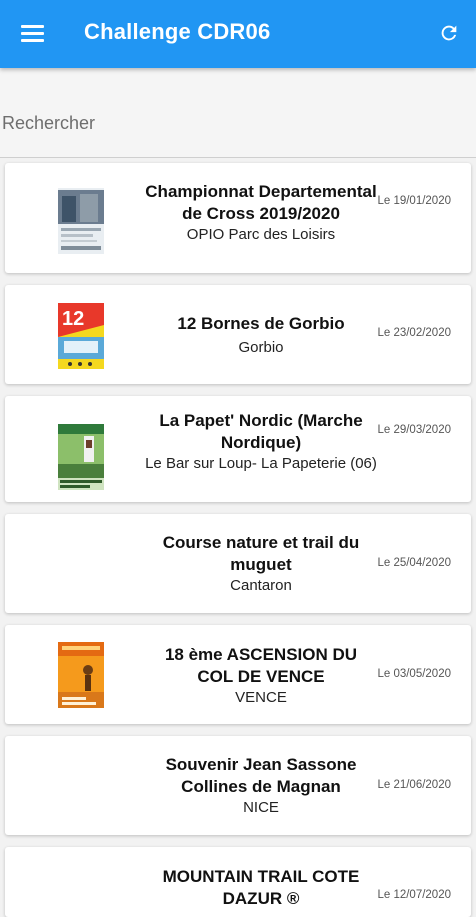  What do you see at coordinates (261, 775) in the screenshot?
I see `event-title: Souvenir Jean Sassone Collines de Magnan` at bounding box center [261, 775].